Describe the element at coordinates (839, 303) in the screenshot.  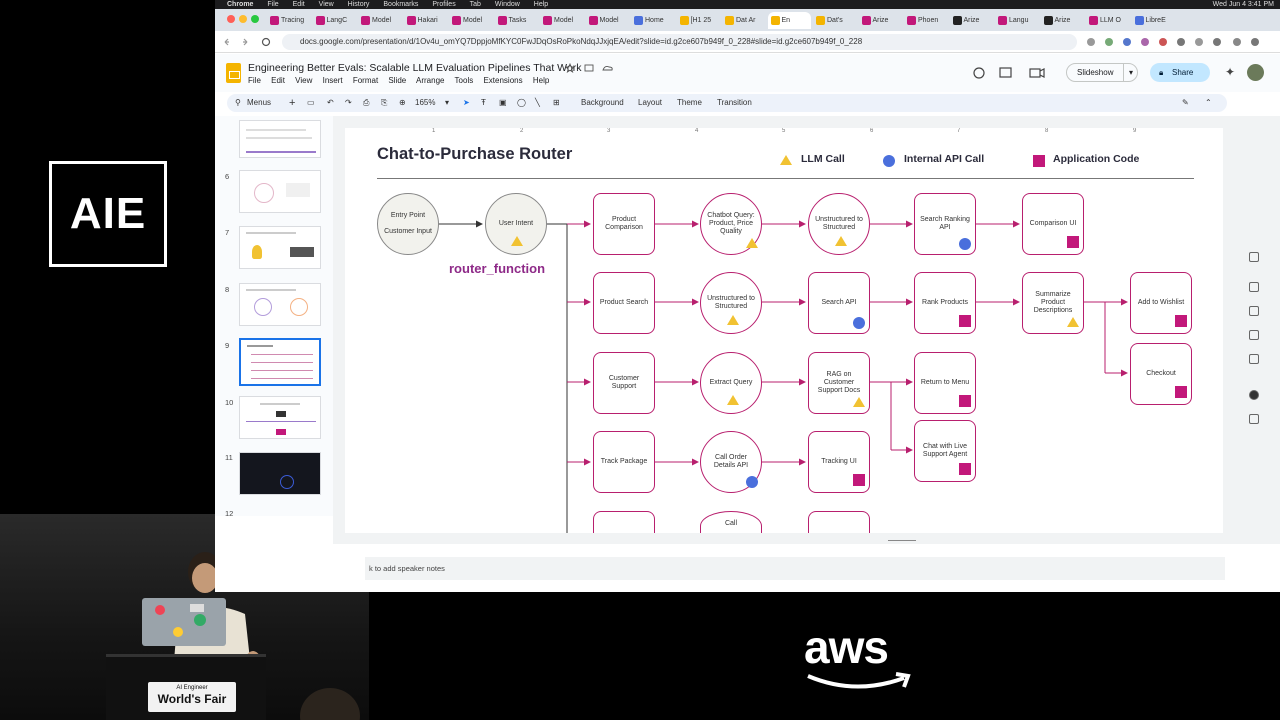
I see `node-search-api: Search API` at that location.